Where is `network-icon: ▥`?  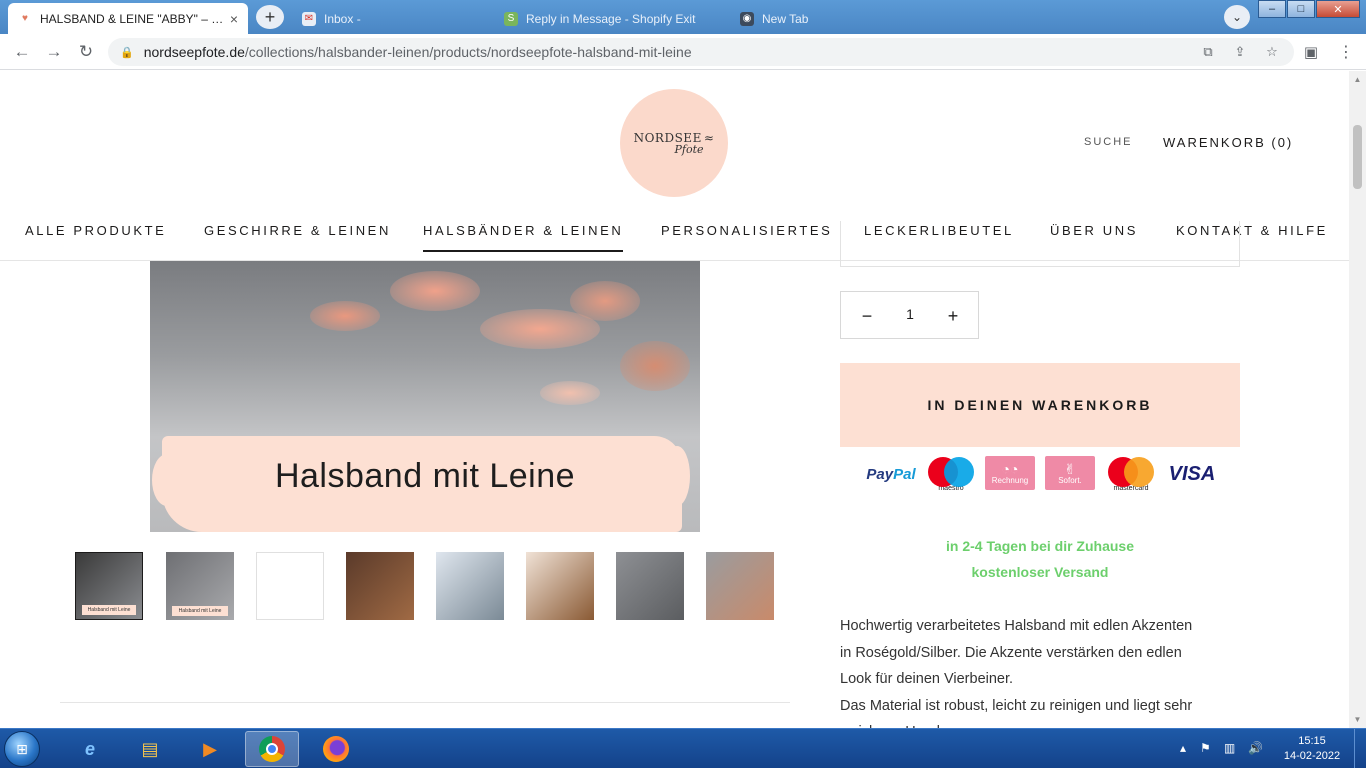 network-icon: ▥ is located at coordinates (1229, 748).